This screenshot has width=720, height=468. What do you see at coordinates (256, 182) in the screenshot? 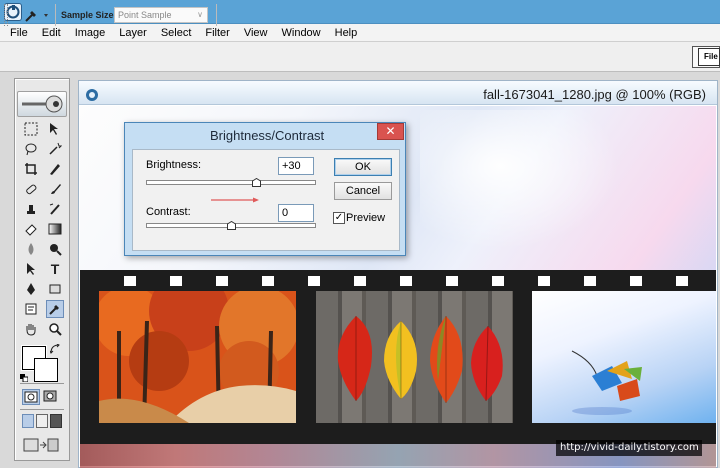
I see `brightness-slider-thumb` at bounding box center [256, 182].